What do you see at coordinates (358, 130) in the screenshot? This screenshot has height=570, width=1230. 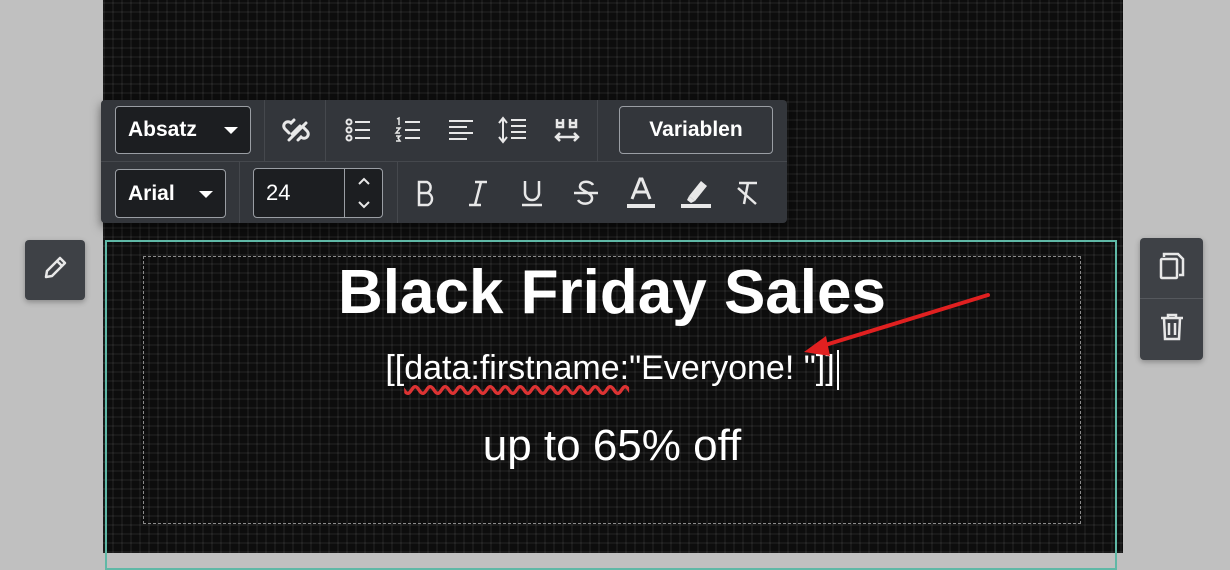 I see `bulleted-list-icon` at bounding box center [358, 130].